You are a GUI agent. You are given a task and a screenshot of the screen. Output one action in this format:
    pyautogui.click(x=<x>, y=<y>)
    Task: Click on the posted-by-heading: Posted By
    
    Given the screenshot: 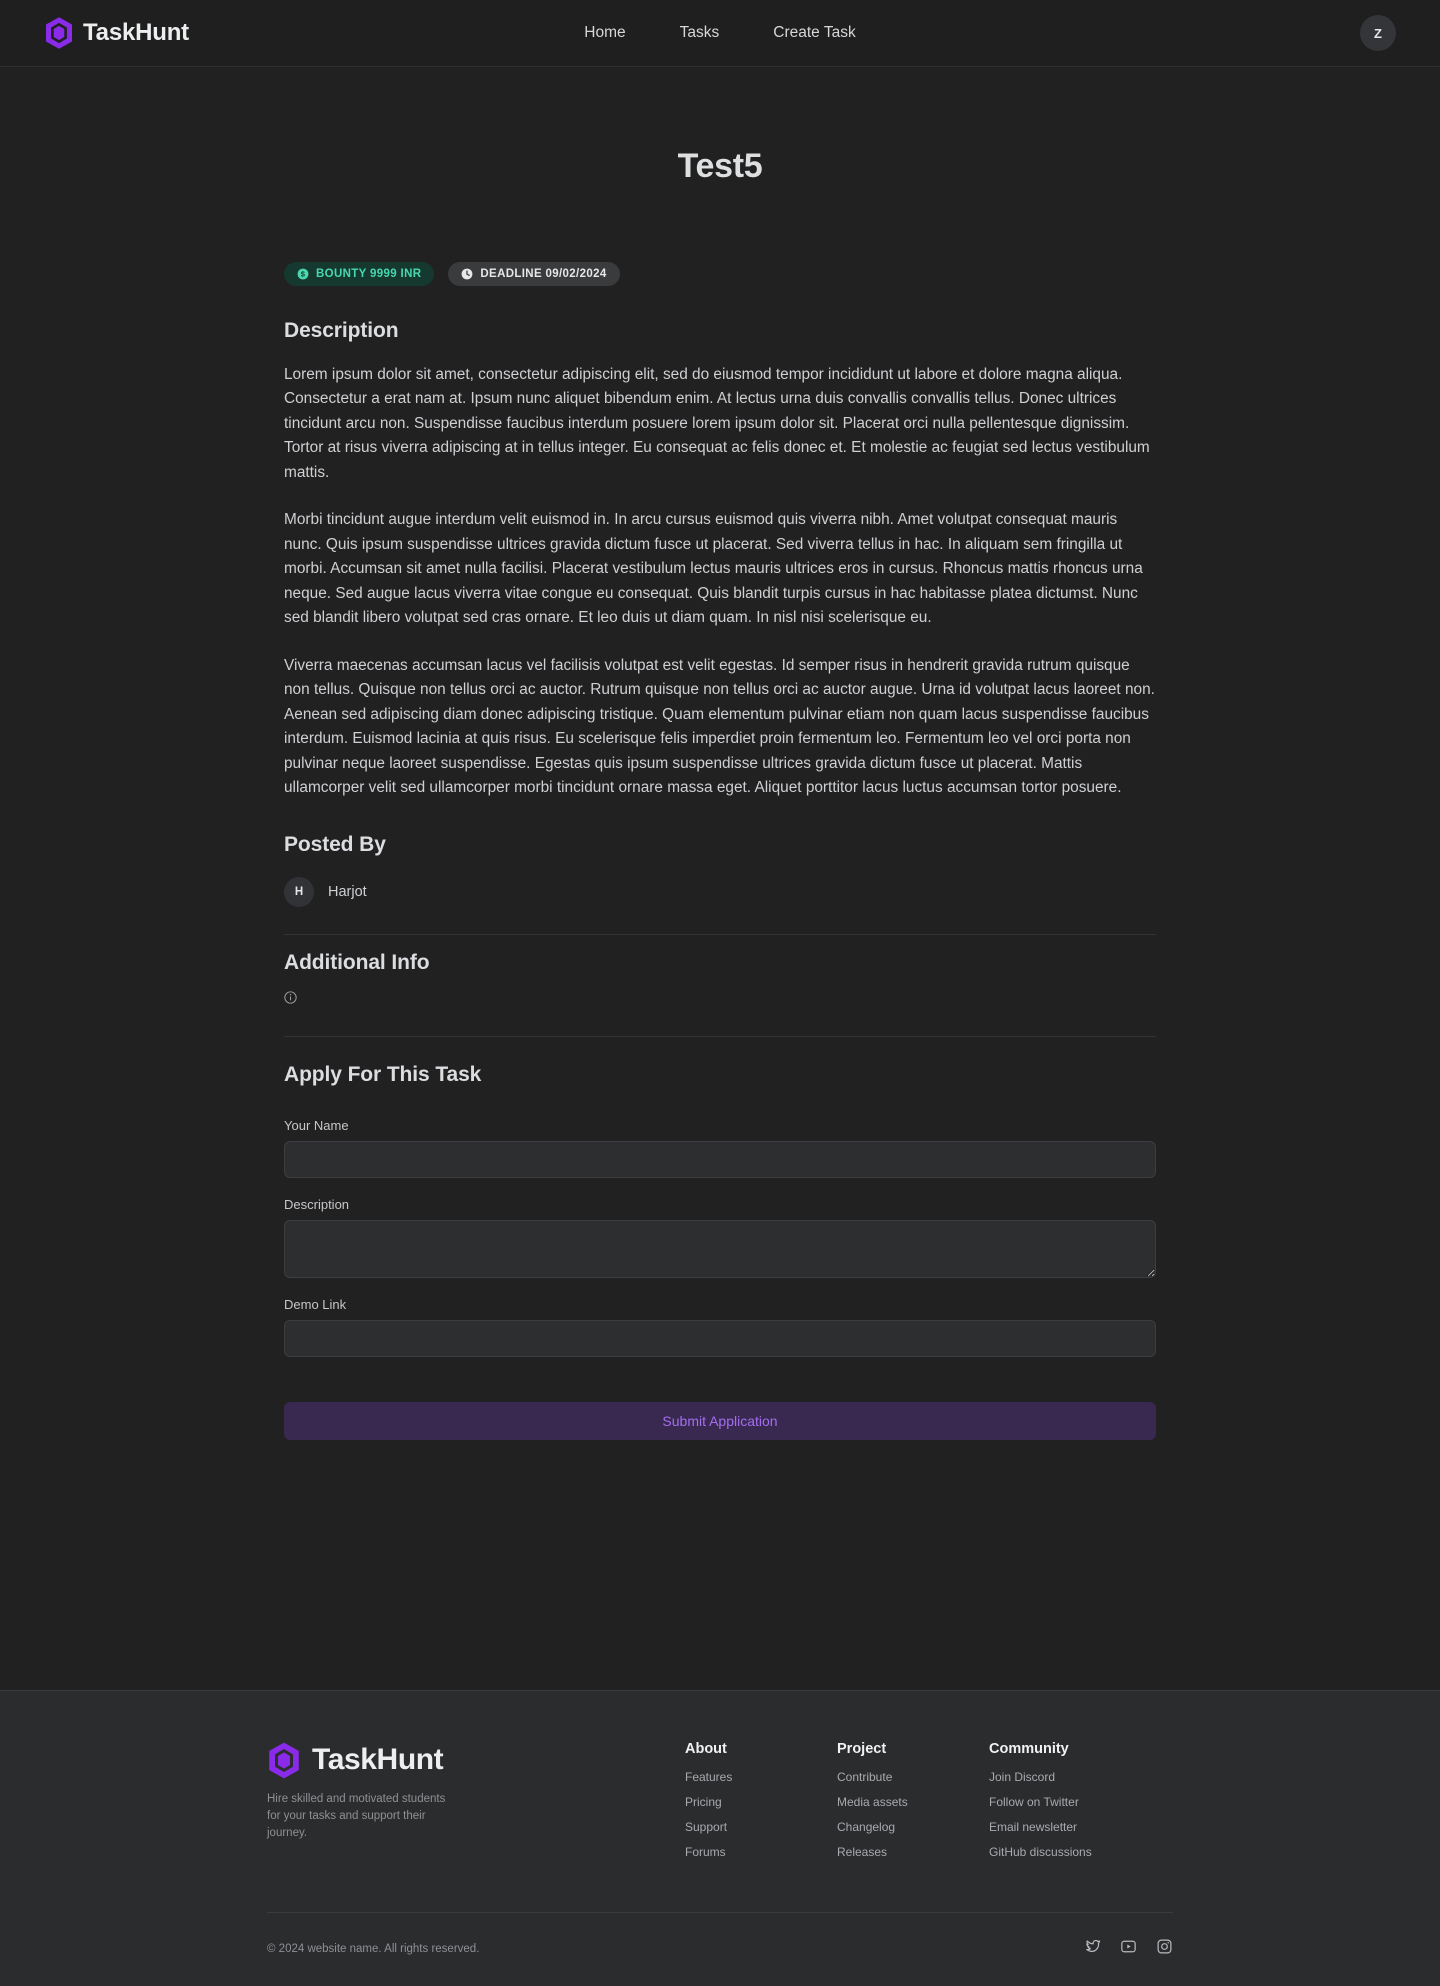 What is the action you would take?
    pyautogui.click(x=335, y=844)
    